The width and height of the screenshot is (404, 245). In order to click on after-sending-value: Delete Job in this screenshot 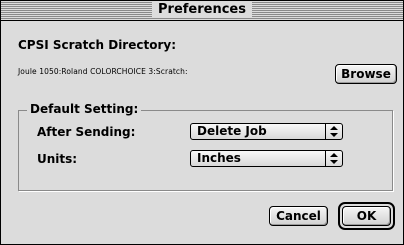, I will do `click(232, 131)`.